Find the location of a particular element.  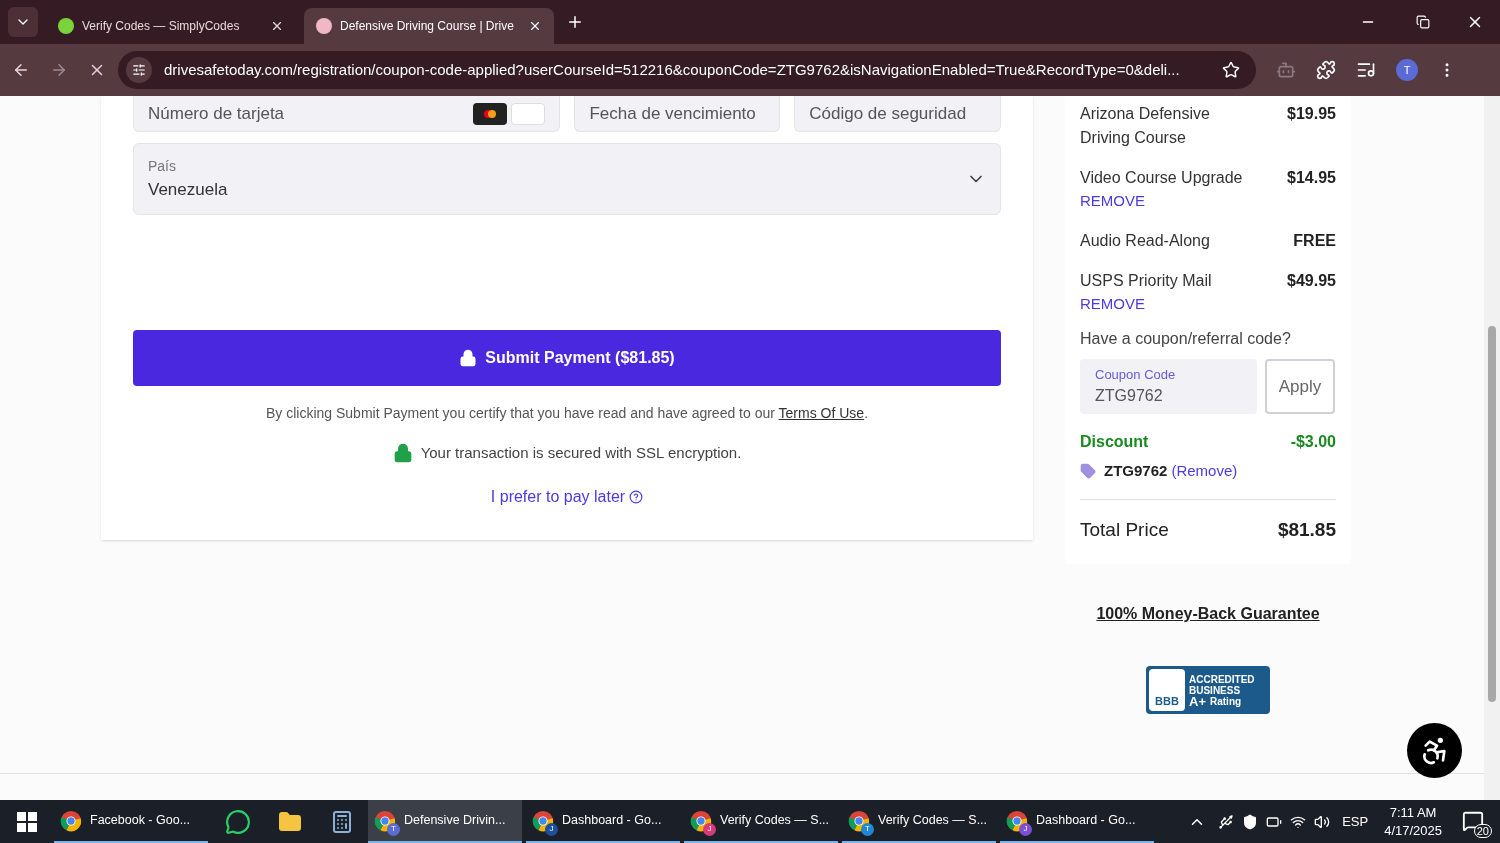

browser-tab: Verify Codes — SimplyCodes is located at coordinates (171, 26).